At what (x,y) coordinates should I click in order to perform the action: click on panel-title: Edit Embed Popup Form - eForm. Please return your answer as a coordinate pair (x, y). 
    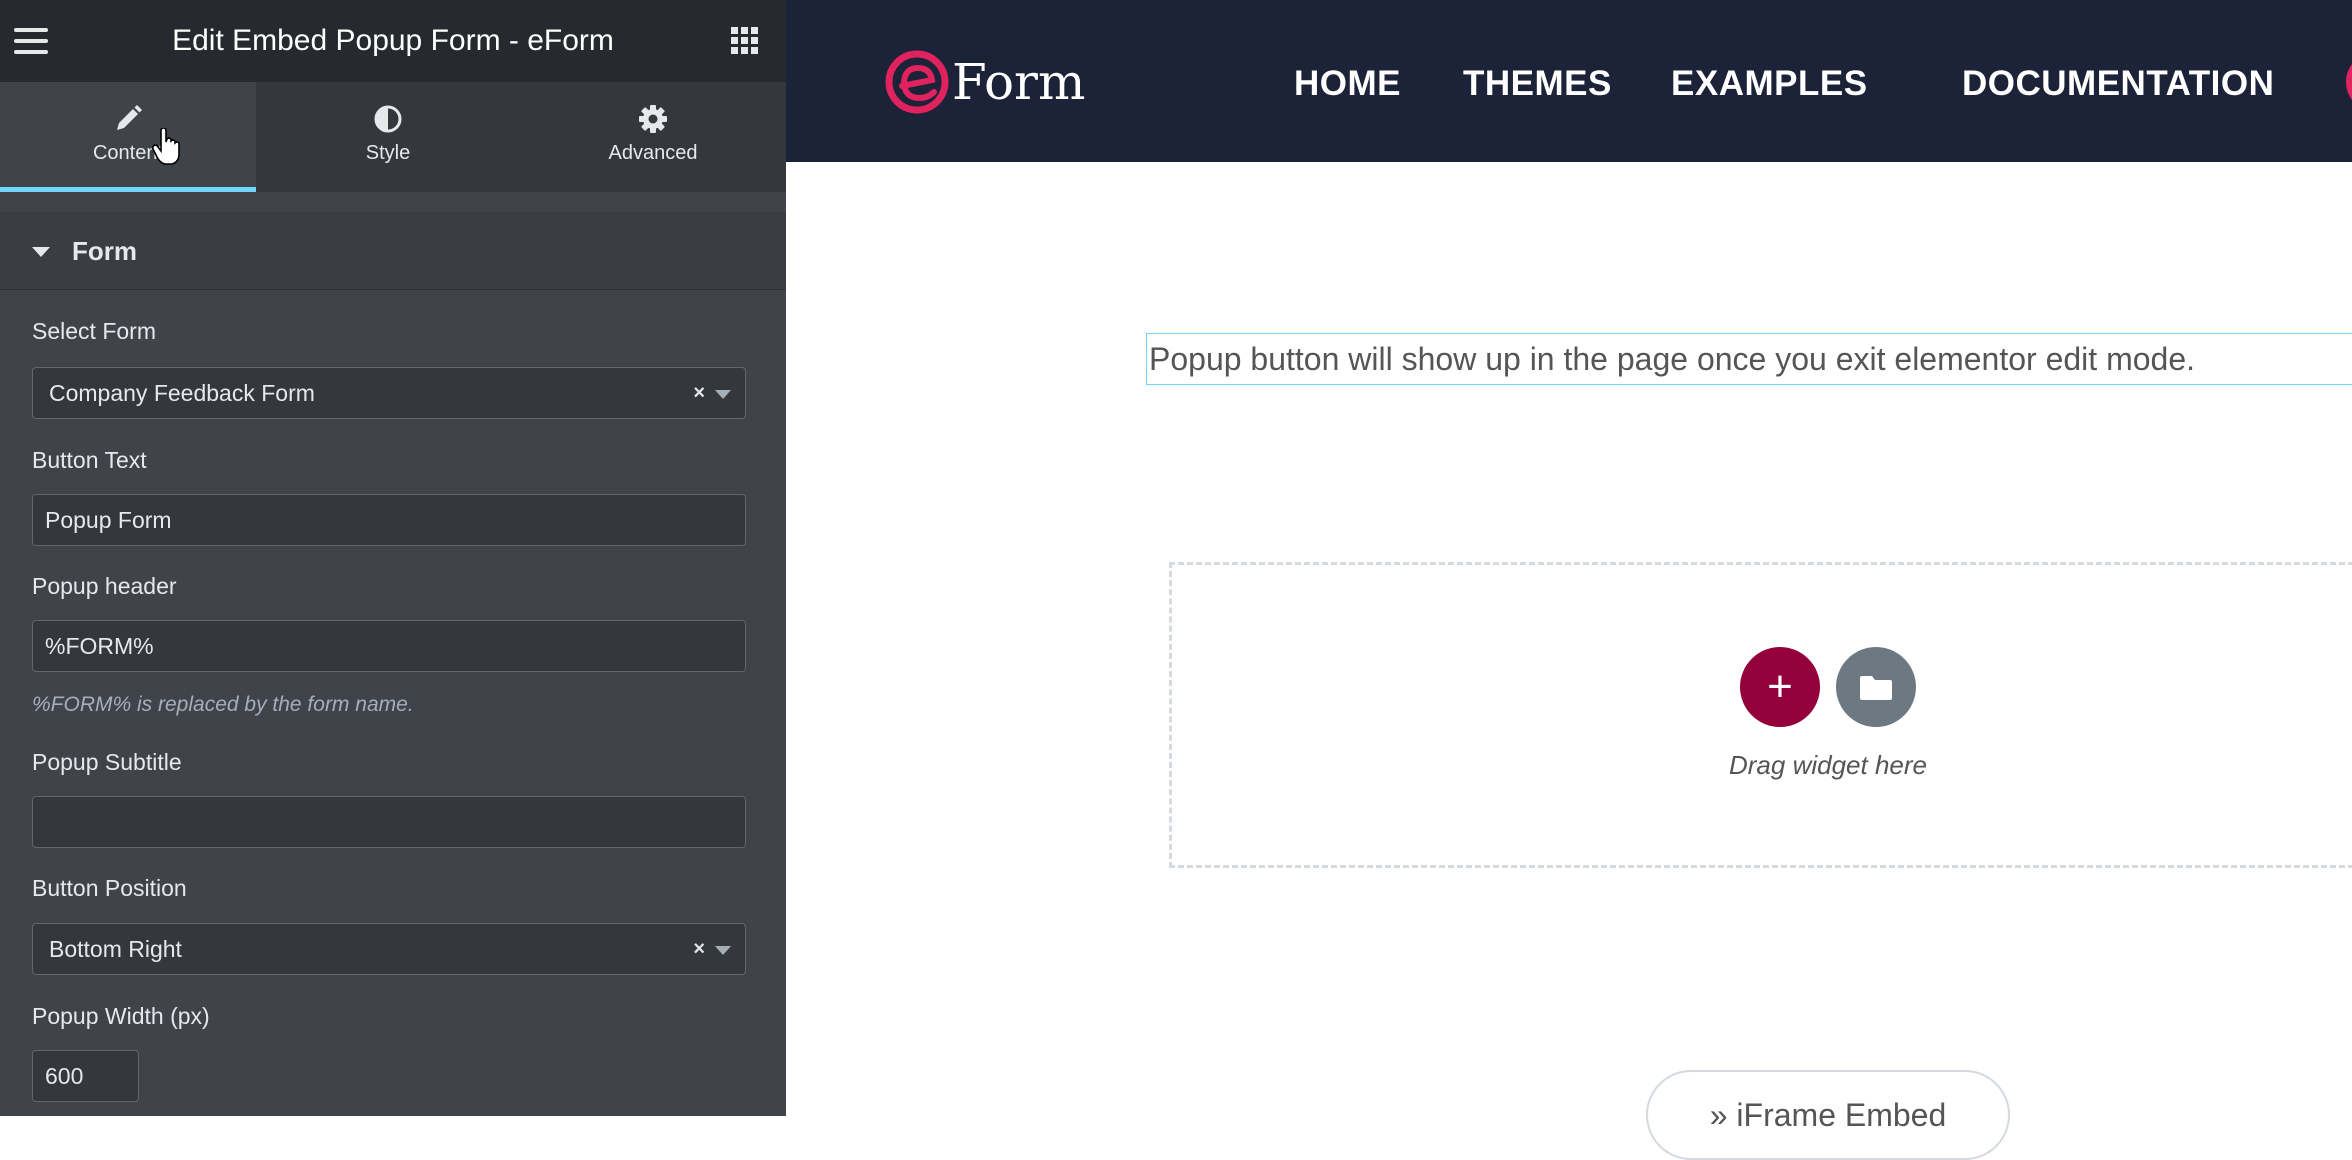
    Looking at the image, I should click on (393, 40).